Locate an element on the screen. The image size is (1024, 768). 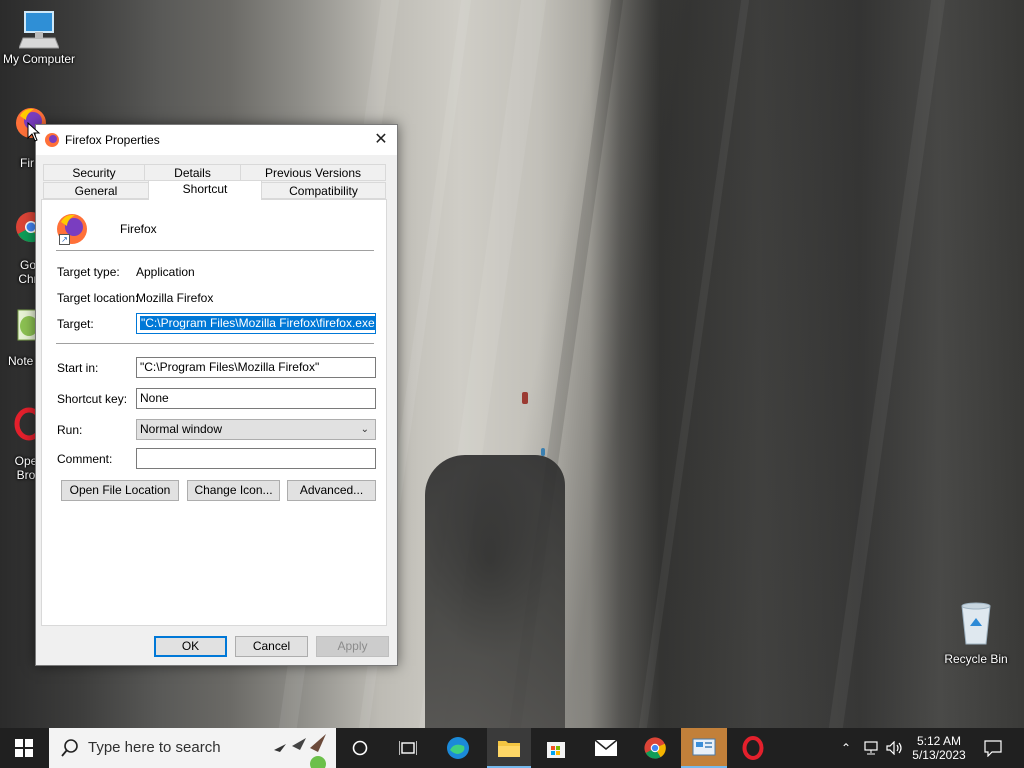
ok-button: OK is located at coordinates (190, 646).